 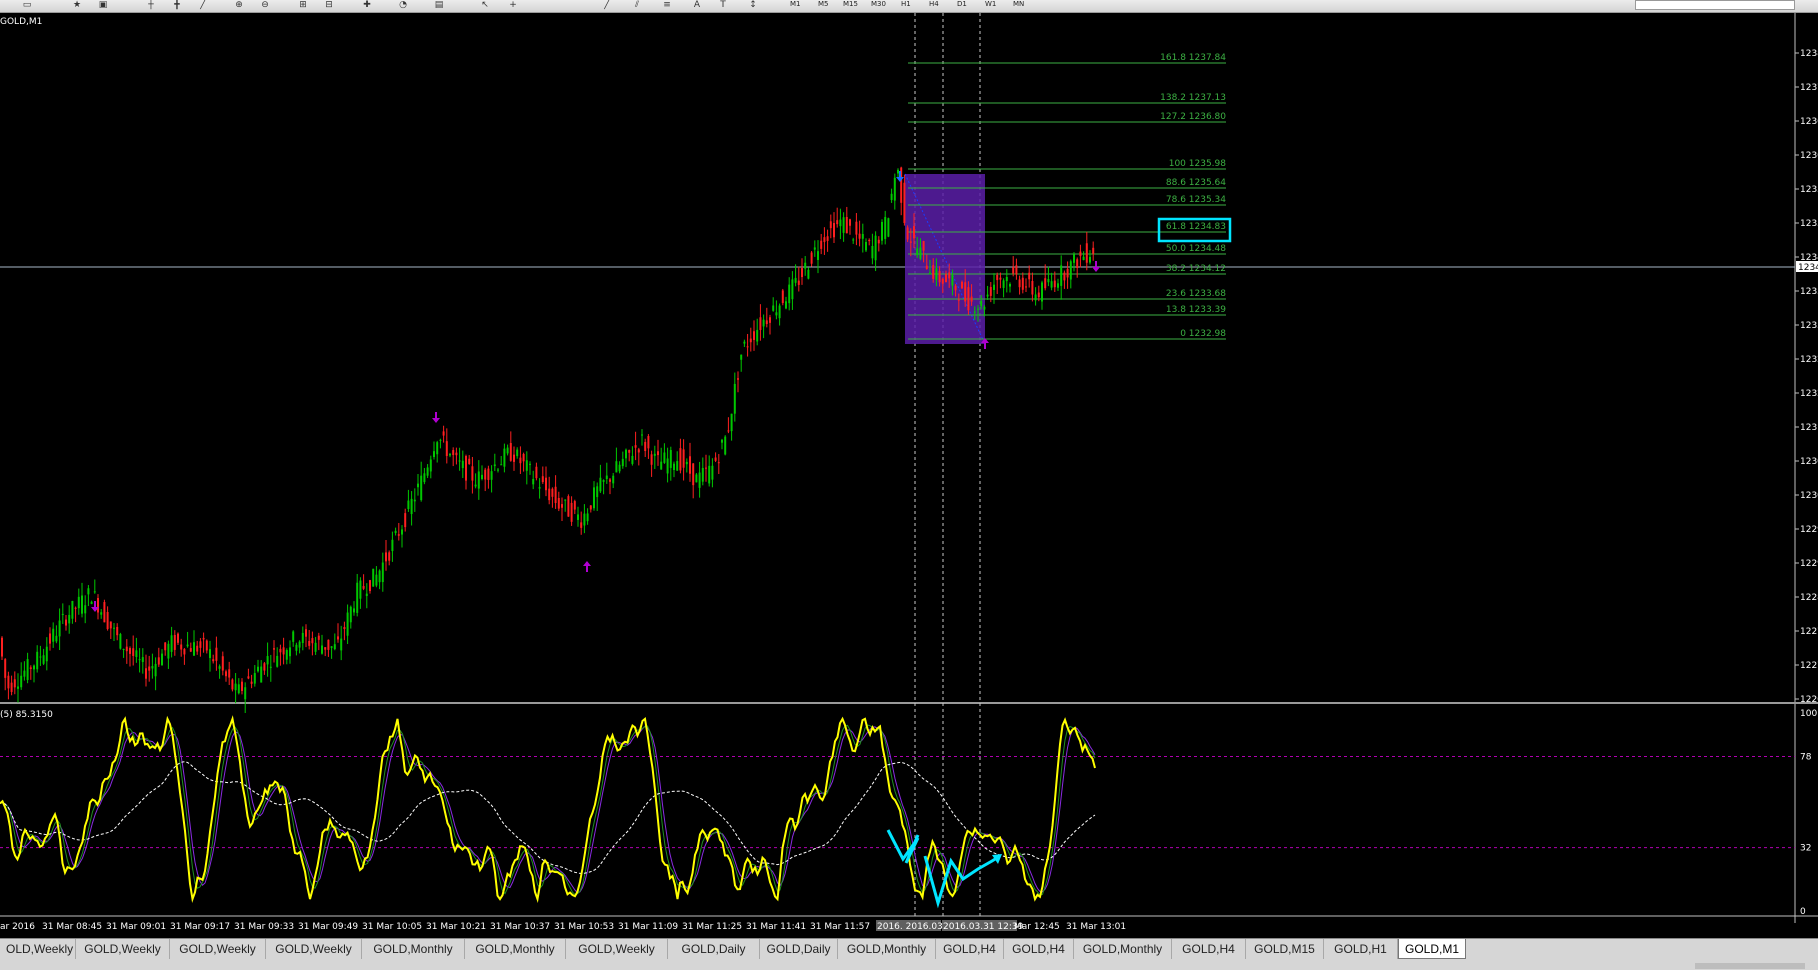 I want to click on tile-windows-icon: ⊞, so click(x=303, y=5).